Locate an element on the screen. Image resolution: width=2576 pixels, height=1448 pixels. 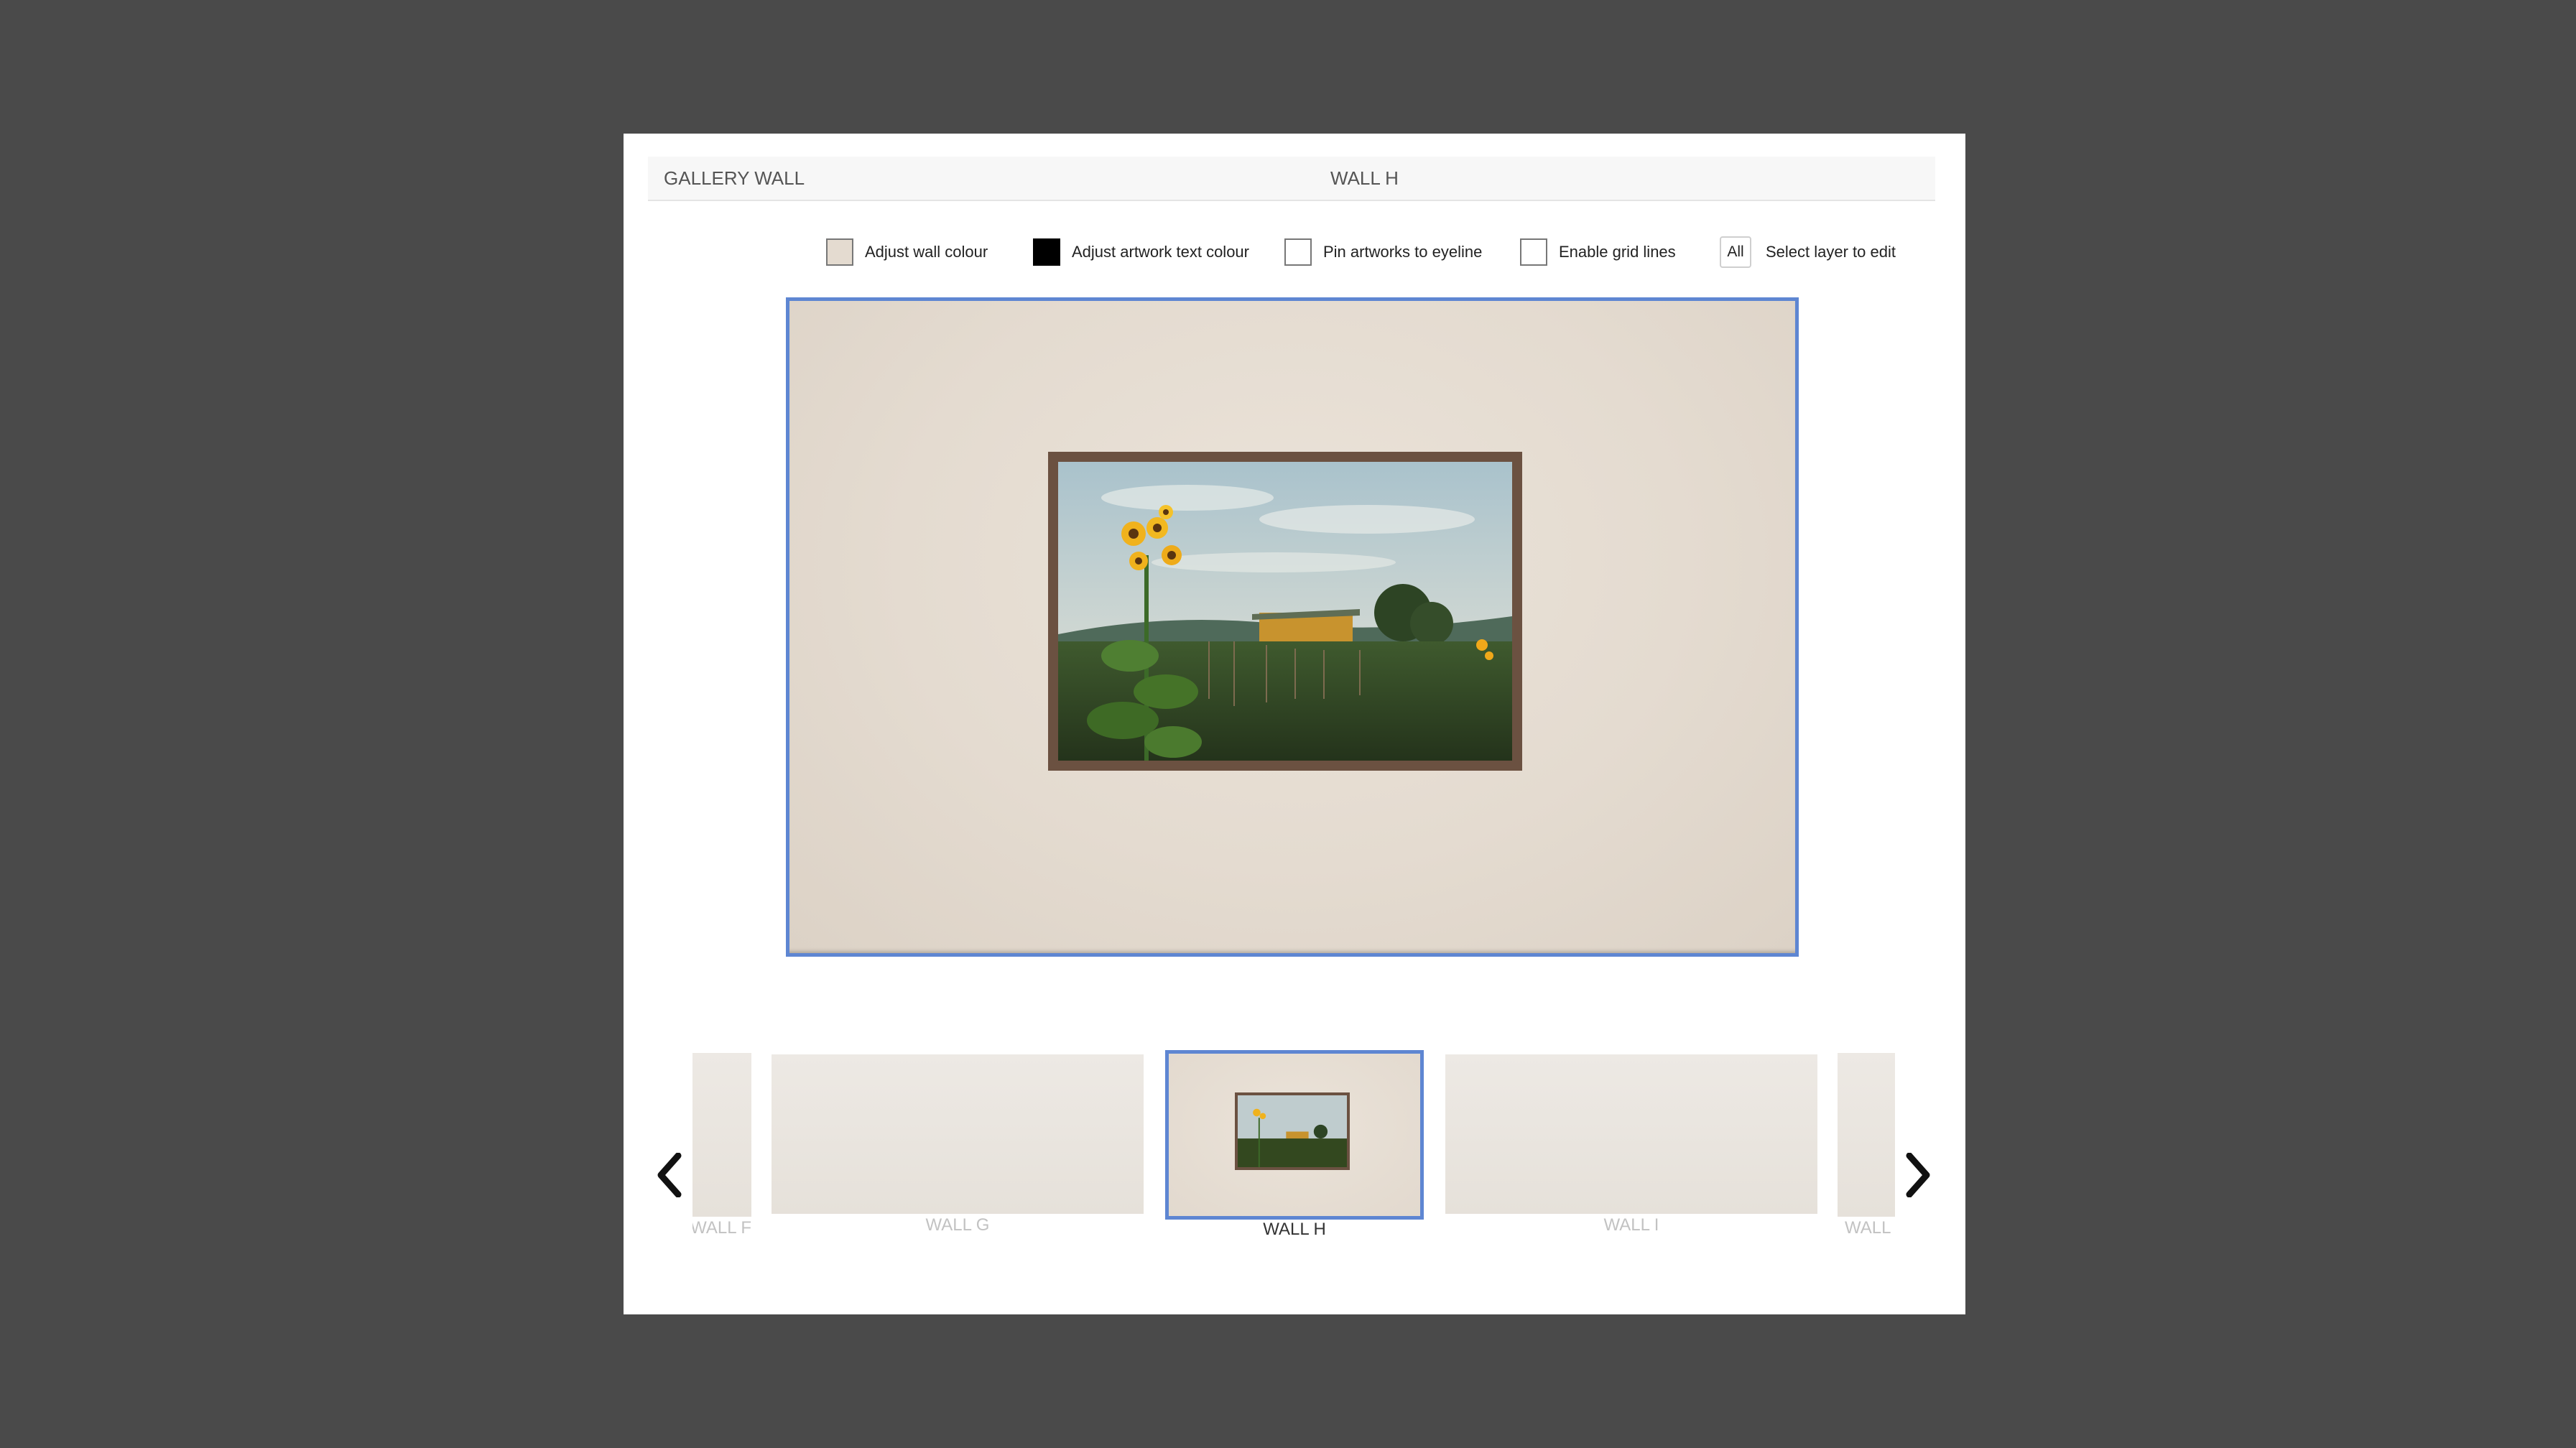
adjust-text-colour-label: Adjust artwork text colour is located at coordinates (1160, 252).